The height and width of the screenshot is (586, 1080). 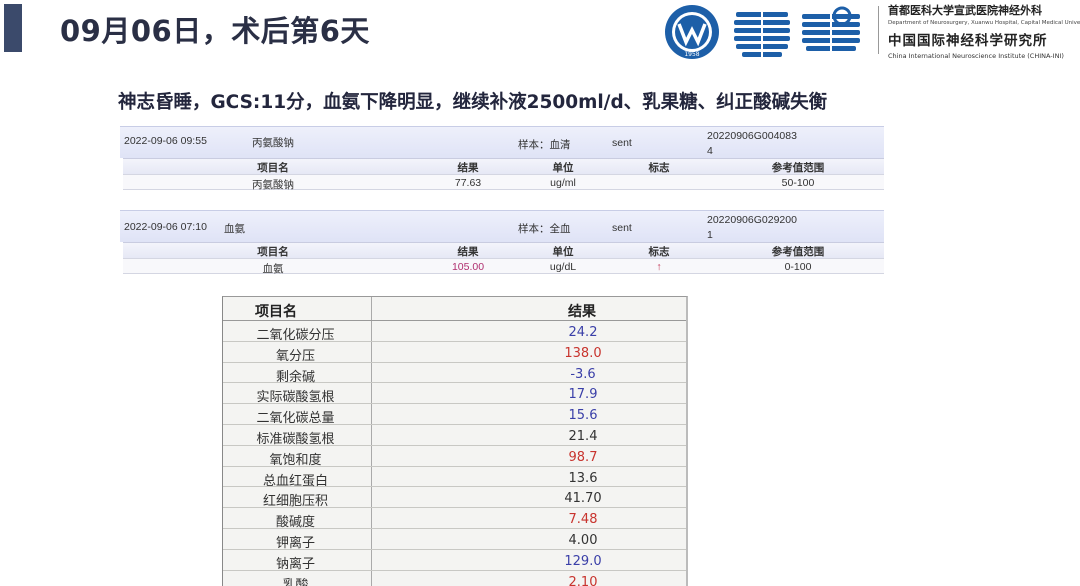 I want to click on row-result: 4.00, so click(x=583, y=540).